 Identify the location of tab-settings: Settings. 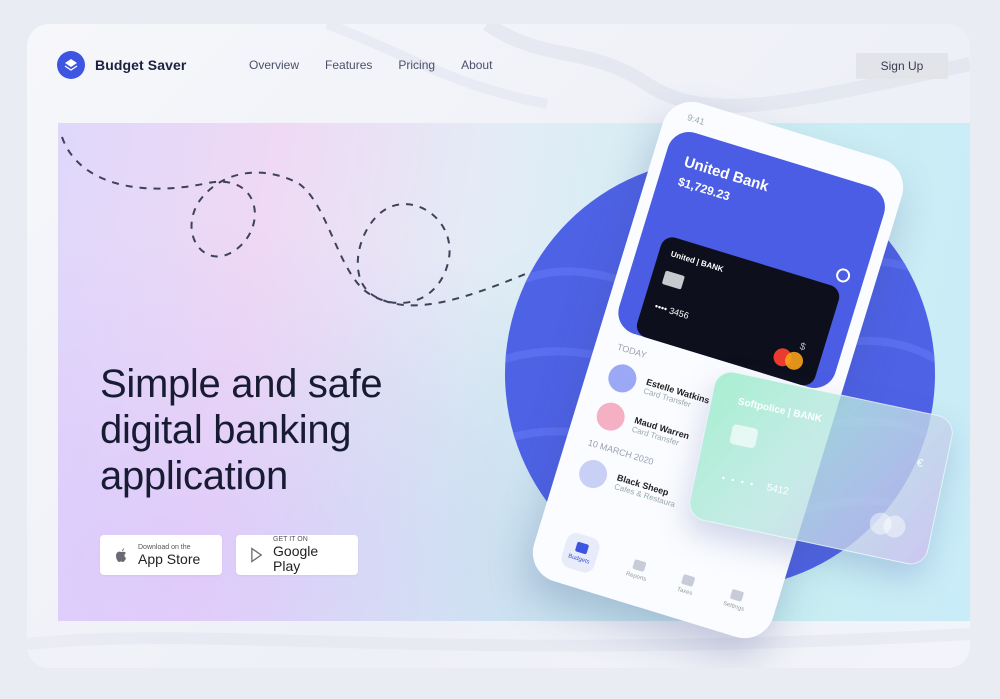
(735, 600).